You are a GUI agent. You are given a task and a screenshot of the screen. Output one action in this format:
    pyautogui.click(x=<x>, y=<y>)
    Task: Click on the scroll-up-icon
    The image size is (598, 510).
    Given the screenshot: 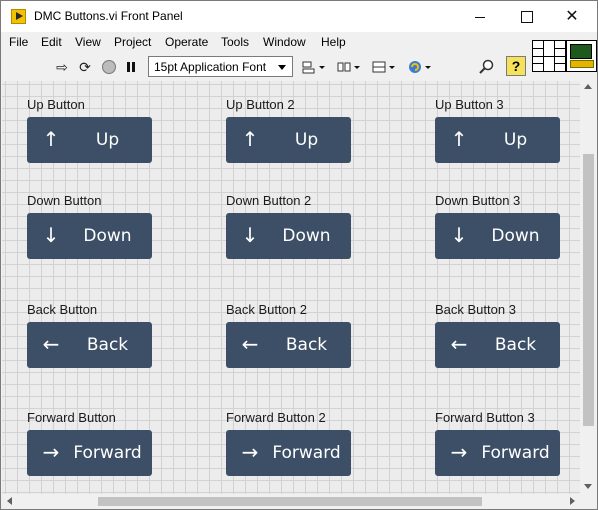 What is the action you would take?
    pyautogui.click(x=588, y=86)
    